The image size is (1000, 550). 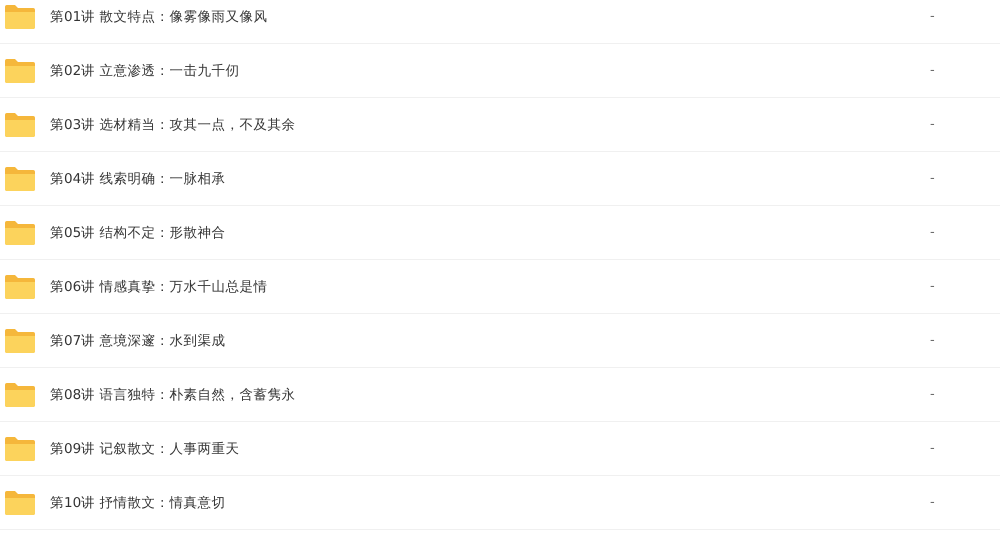 What do you see at coordinates (490, 287) in the screenshot?
I see `folder-name: 第06讲 情感真挚：万水千山总是情` at bounding box center [490, 287].